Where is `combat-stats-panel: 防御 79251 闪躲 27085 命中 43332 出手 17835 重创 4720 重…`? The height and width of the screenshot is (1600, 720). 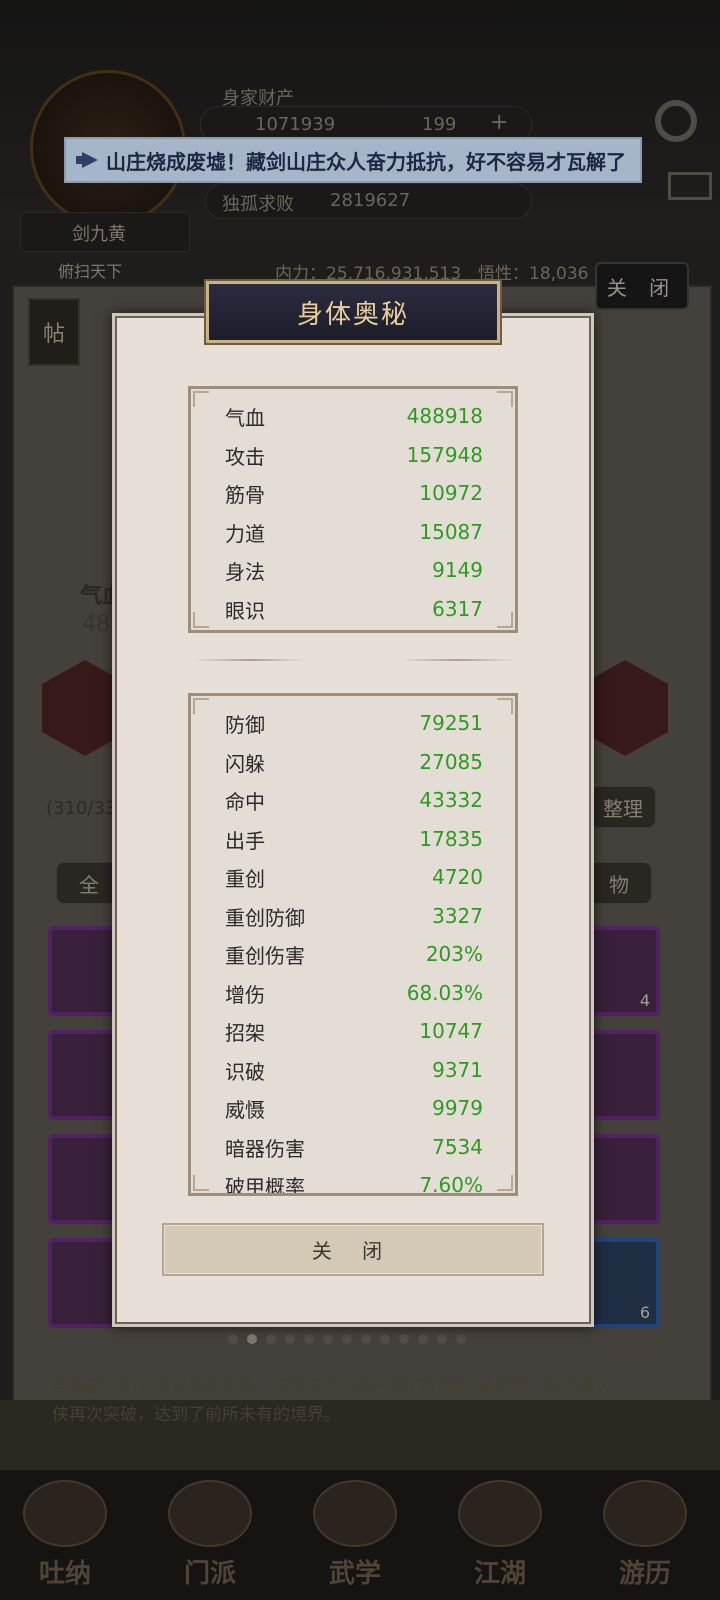
combat-stats-panel: 防御 79251 闪躲 27085 命中 43332 出手 17835 重创 4720 重… is located at coordinates (353, 944).